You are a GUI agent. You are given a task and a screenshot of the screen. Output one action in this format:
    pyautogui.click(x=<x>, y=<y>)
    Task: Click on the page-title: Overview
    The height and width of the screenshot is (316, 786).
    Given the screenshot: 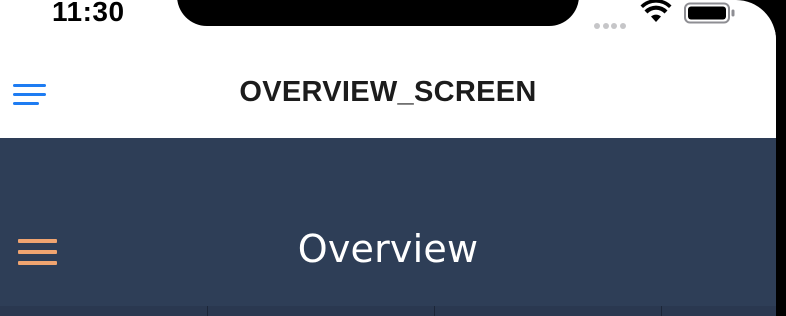 What is the action you would take?
    pyautogui.click(x=388, y=249)
    